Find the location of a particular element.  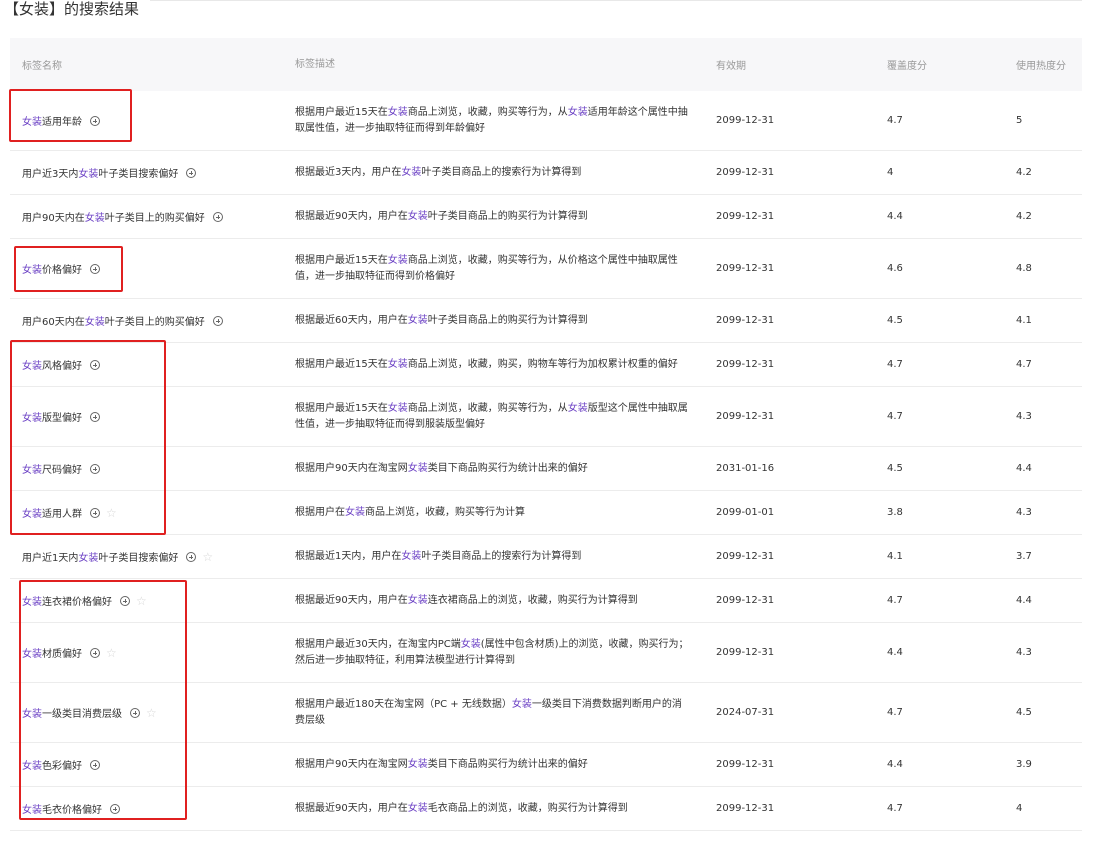

tag-name-link: 用户60天内在女装叶子类目上的购买偏好 is located at coordinates (113, 320).